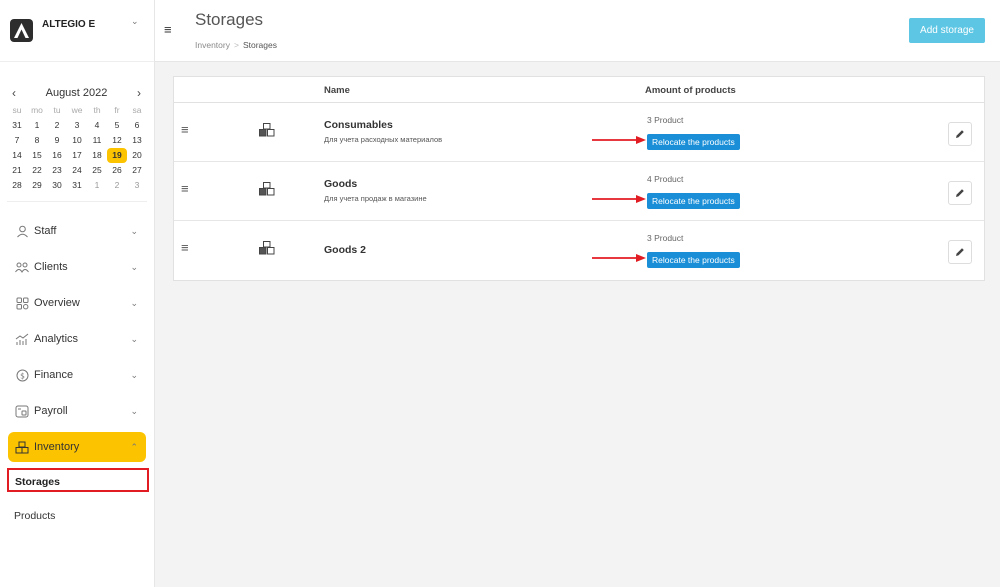 The image size is (1000, 587). I want to click on nav-item-label: Clients, so click(51, 267).